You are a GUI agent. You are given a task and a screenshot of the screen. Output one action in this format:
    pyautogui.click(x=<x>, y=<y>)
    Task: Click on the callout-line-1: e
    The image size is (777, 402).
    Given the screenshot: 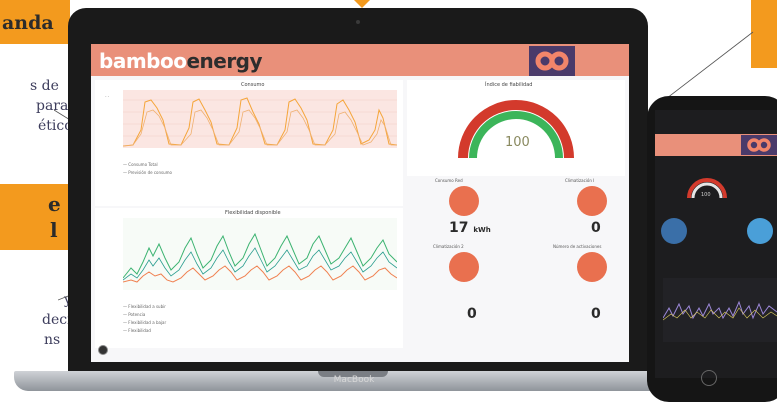 What is the action you would take?
    pyautogui.click(x=54, y=204)
    